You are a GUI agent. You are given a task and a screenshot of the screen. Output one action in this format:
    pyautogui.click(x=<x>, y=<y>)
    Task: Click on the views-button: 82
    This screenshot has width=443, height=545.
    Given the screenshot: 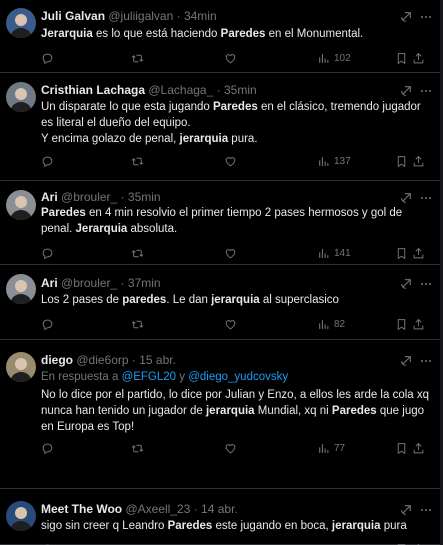 What is the action you would take?
    pyautogui.click(x=331, y=324)
    